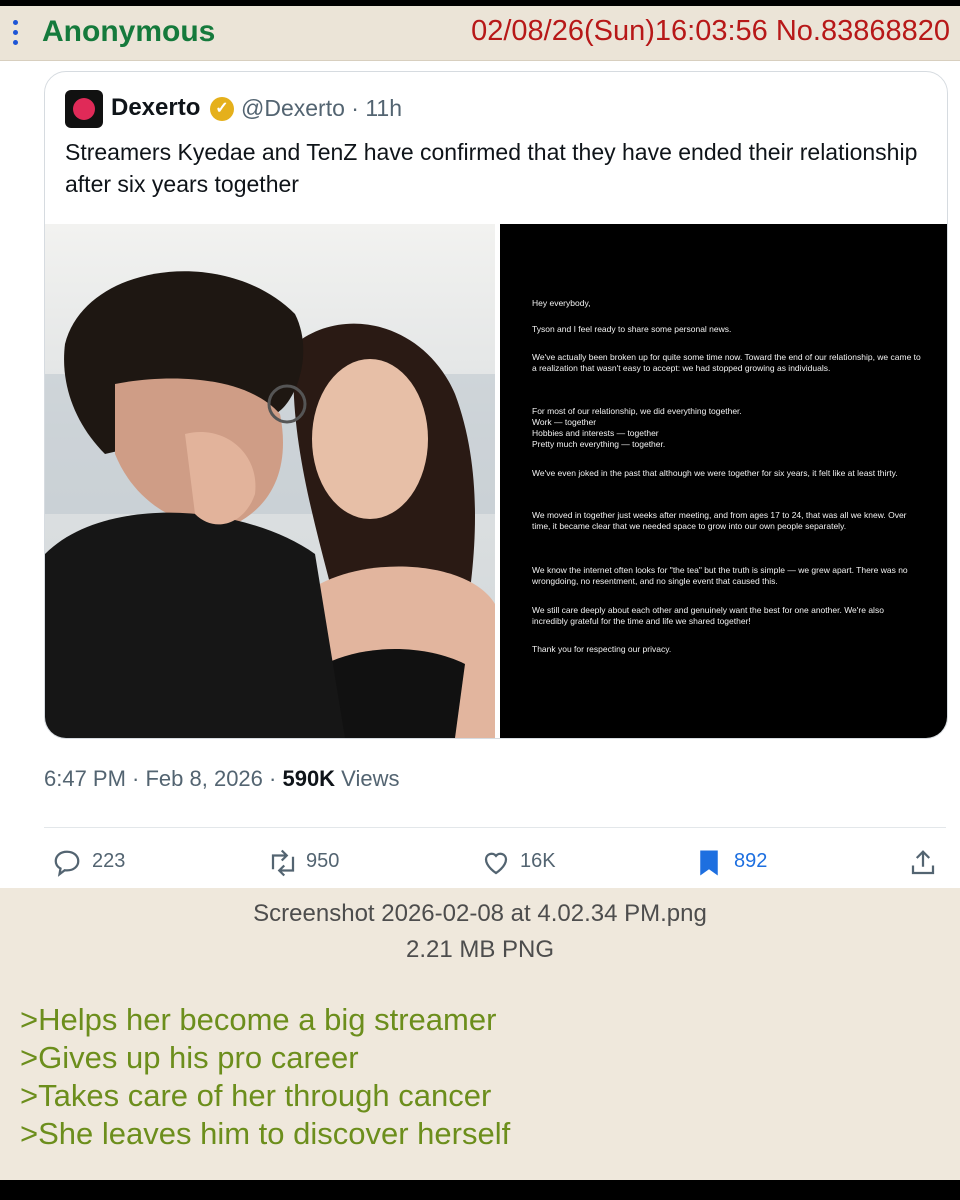 The height and width of the screenshot is (1200, 960). I want to click on tweet-handle-time: @Dexerto · 11h, so click(321, 108).